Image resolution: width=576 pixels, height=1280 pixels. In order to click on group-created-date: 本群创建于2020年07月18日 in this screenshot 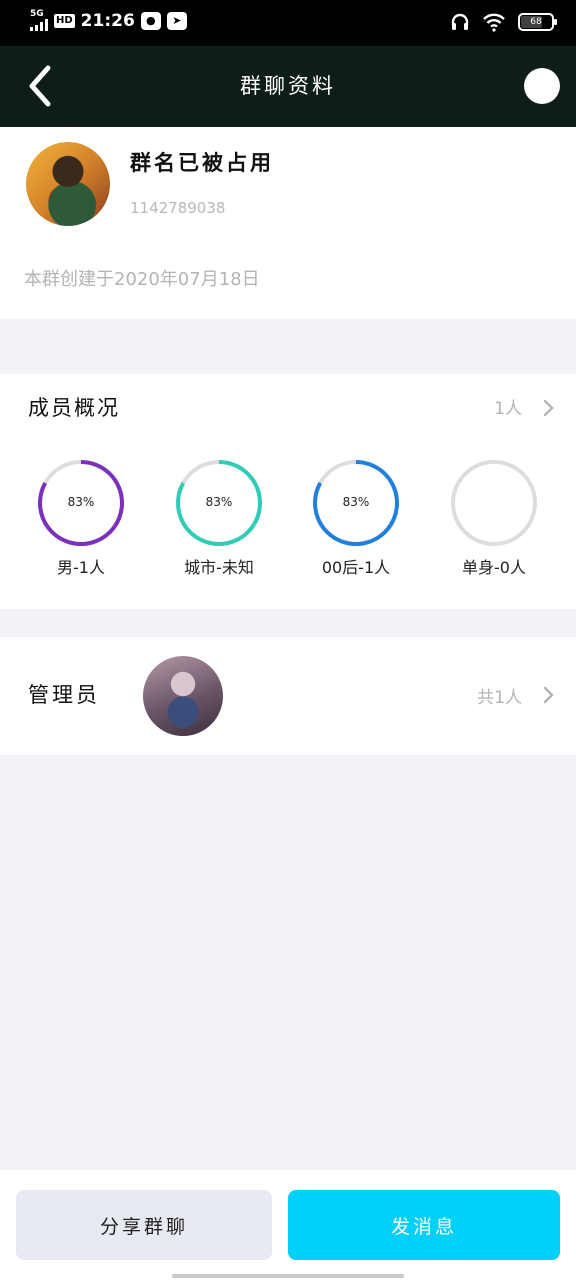, I will do `click(142, 279)`.